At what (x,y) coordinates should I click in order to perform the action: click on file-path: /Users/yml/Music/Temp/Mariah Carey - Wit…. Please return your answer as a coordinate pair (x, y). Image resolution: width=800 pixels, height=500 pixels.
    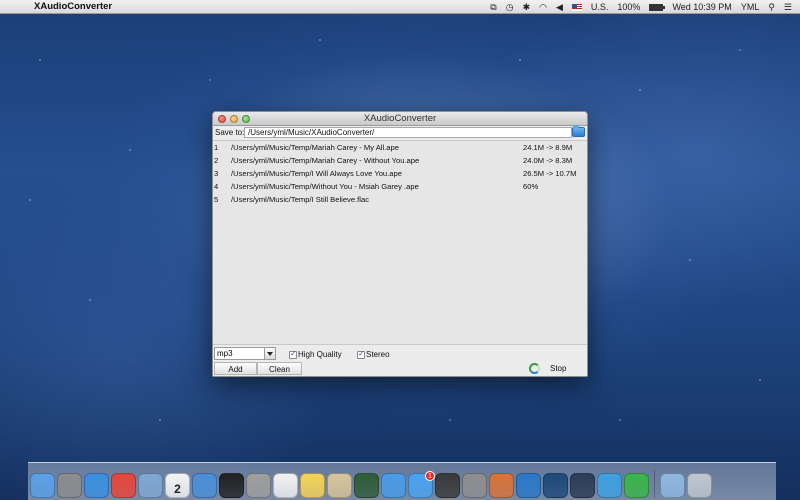
    Looking at the image, I should click on (325, 160).